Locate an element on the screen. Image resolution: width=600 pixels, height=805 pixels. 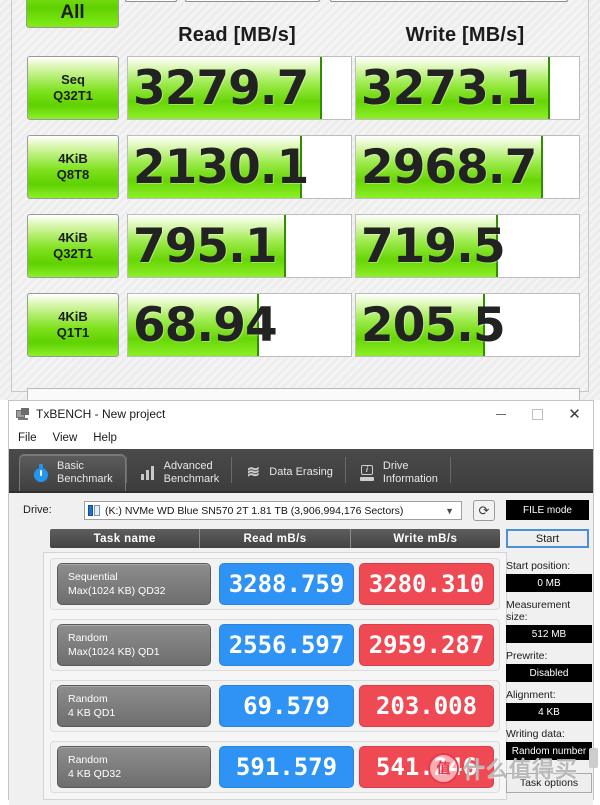
cdm-column-headers: Read [MB/s] Write [MB/s] is located at coordinates (300, 38).